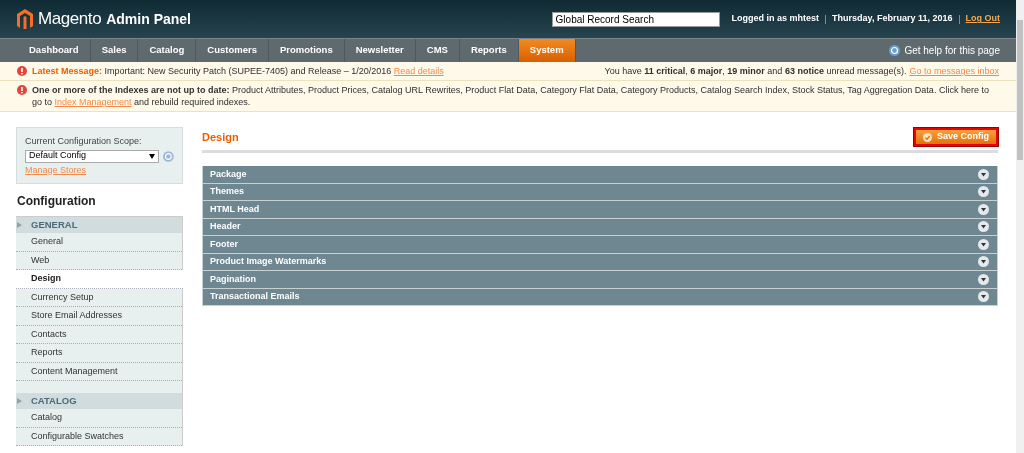 Image resolution: width=1024 pixels, height=453 pixels. I want to click on collapsible-header: Header, so click(600, 226).